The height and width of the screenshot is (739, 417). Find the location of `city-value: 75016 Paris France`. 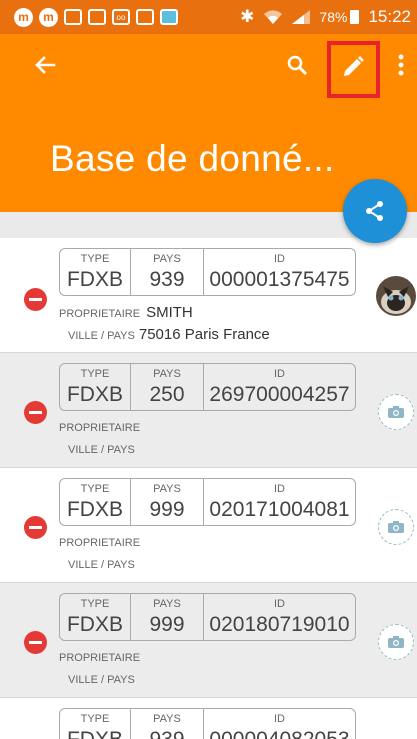

city-value: 75016 Paris France is located at coordinates (204, 334).